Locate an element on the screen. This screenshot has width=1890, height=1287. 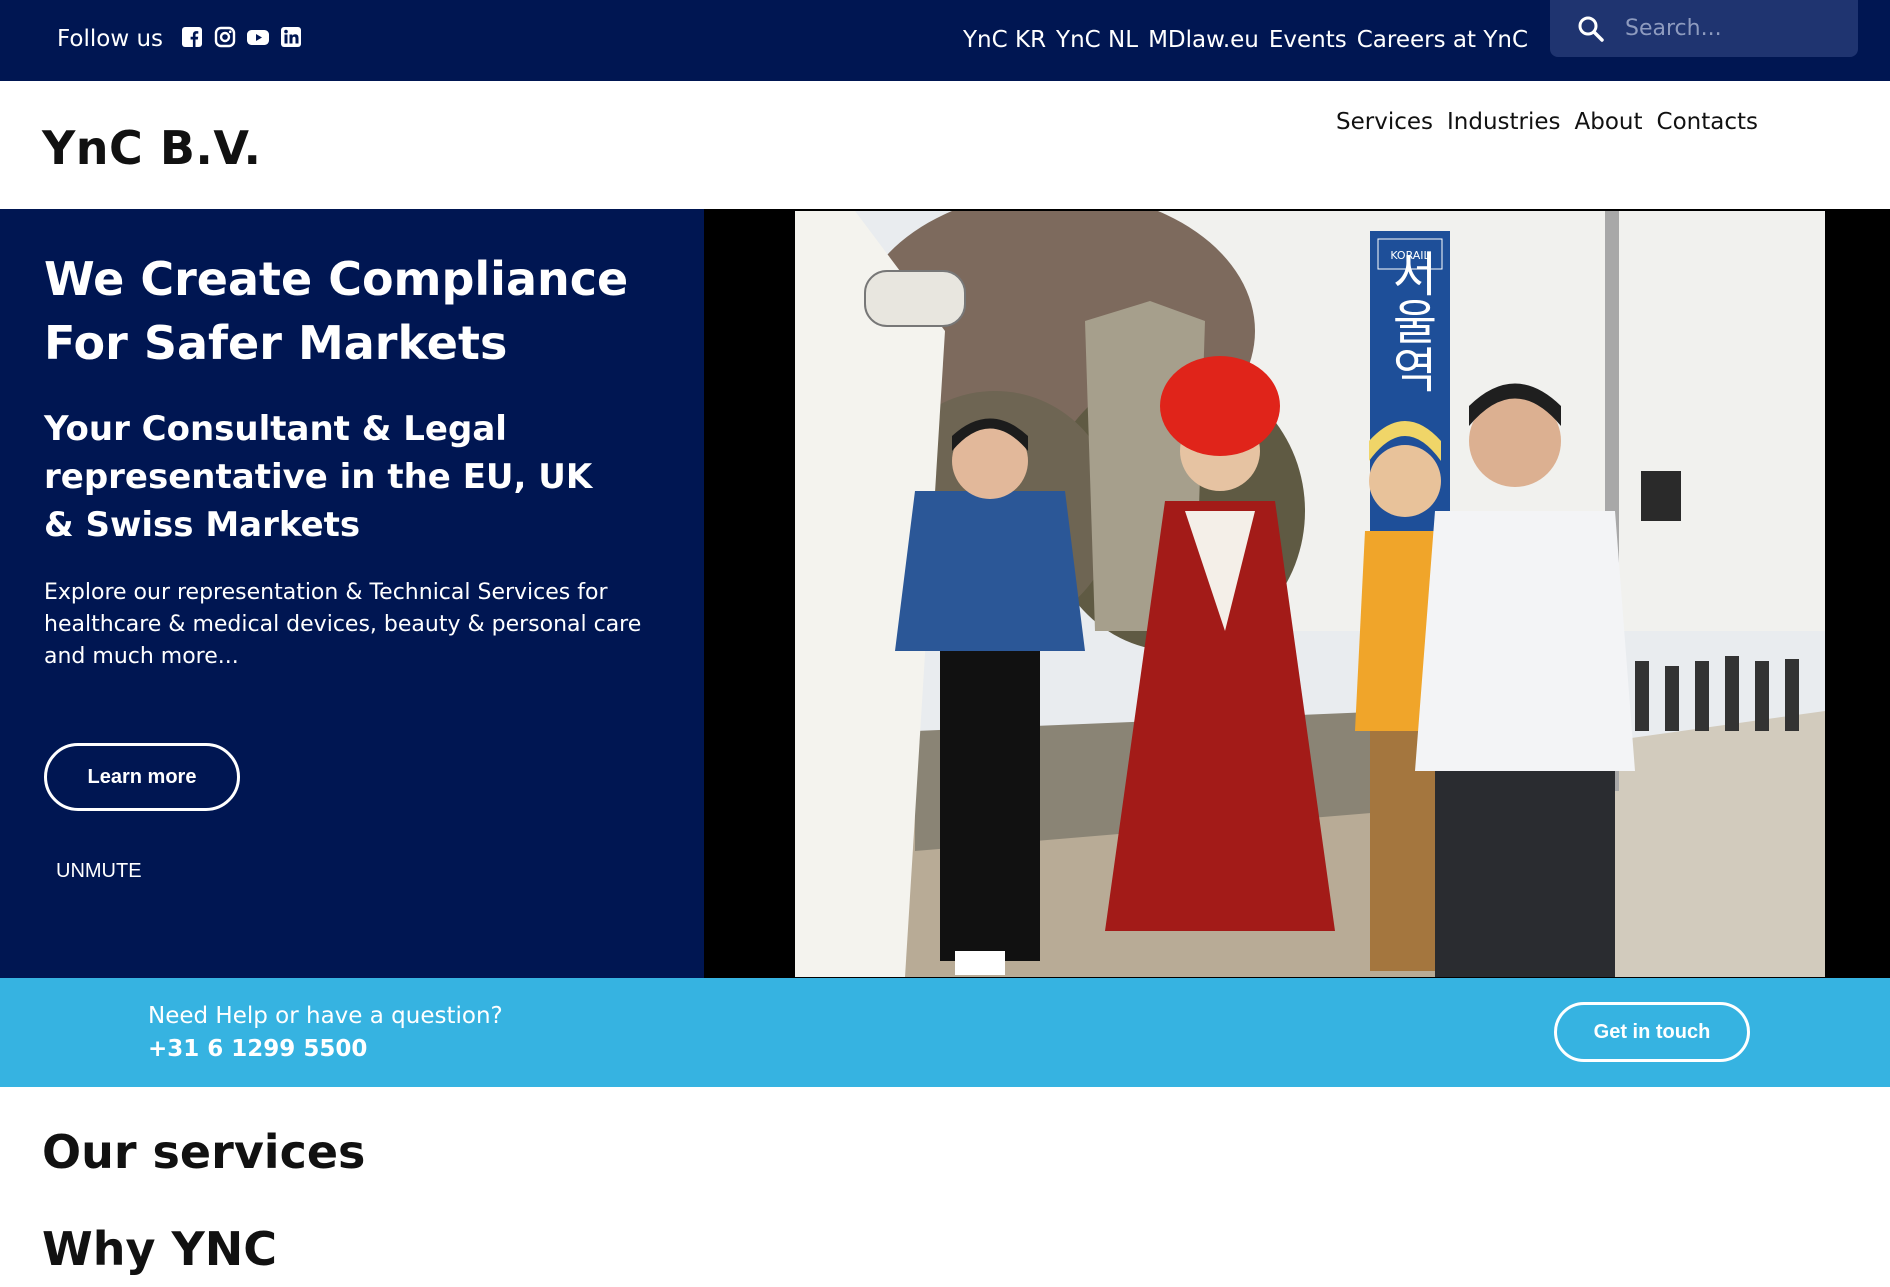
search-input is located at coordinates (1735, 28).